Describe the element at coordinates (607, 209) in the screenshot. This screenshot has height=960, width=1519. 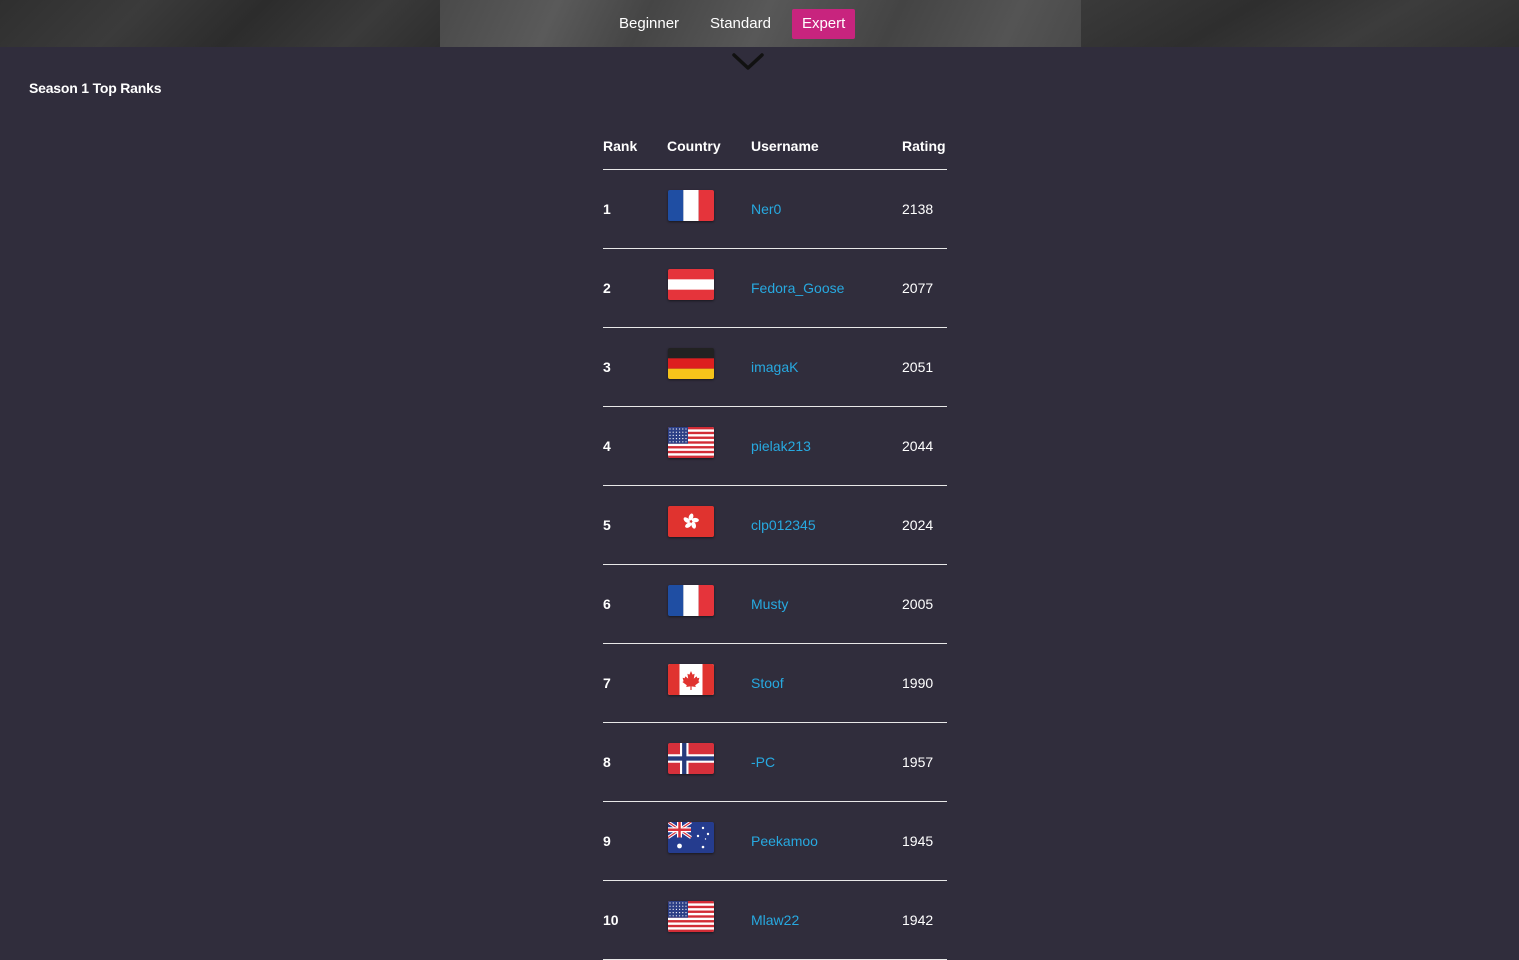
I see `rank-cell: 1` at that location.